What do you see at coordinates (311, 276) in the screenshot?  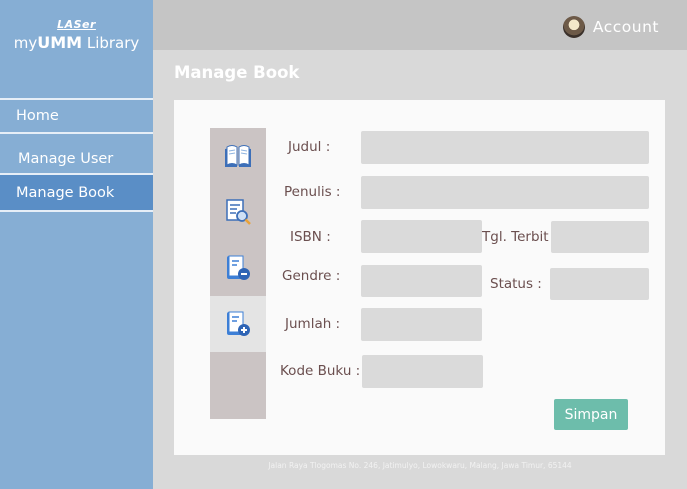 I see `gendre-label: Gendre :` at bounding box center [311, 276].